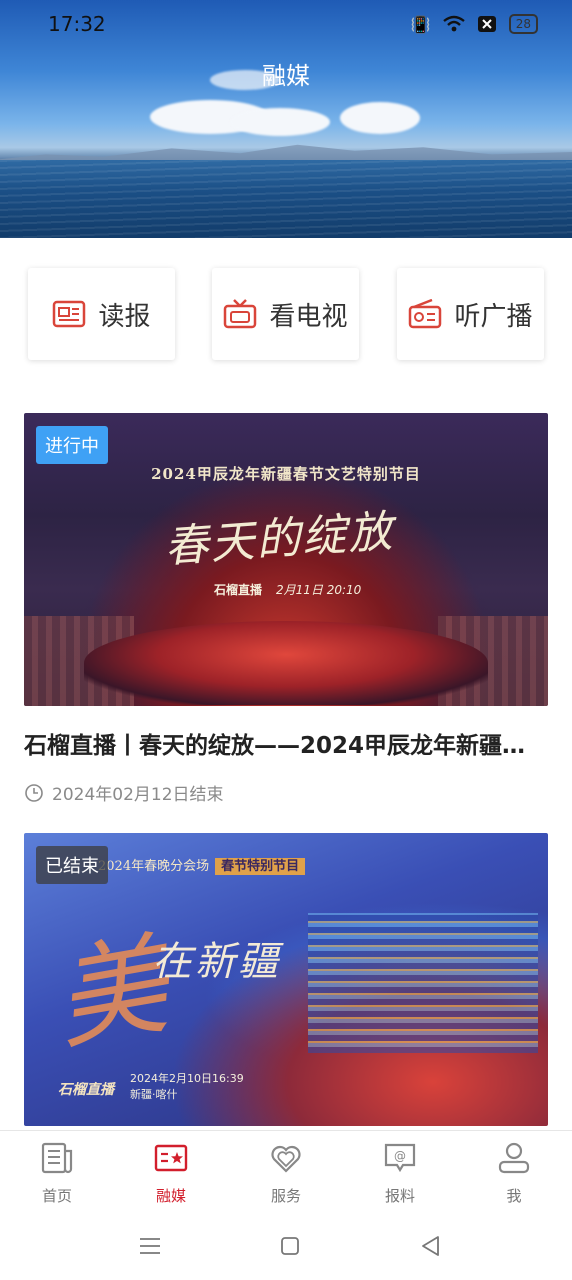  I want to click on poster-date-block: 2024年2月10日16:39 新疆·喀什, so click(187, 1087).